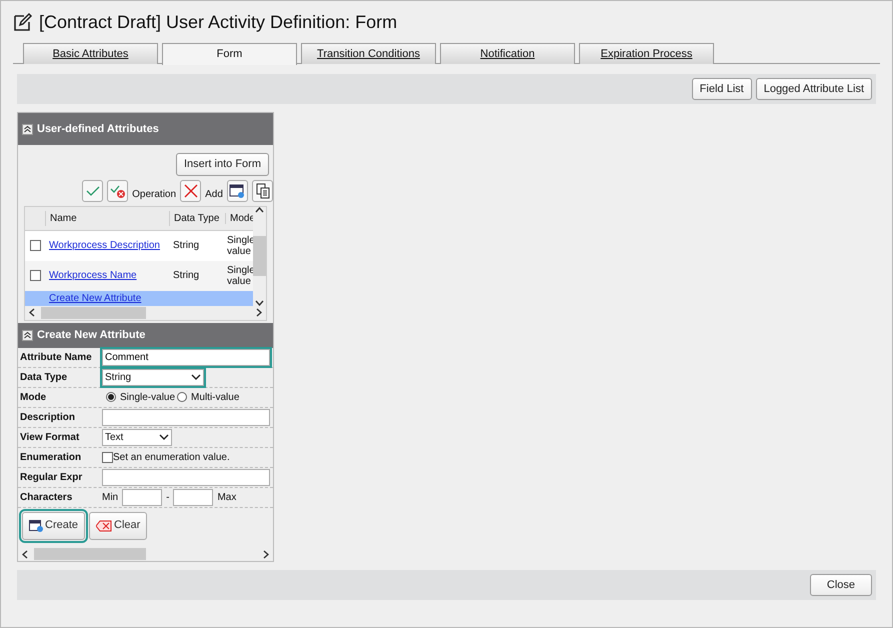 This screenshot has width=893, height=628. I want to click on attribute-link: Create New Attribute, so click(93, 298).